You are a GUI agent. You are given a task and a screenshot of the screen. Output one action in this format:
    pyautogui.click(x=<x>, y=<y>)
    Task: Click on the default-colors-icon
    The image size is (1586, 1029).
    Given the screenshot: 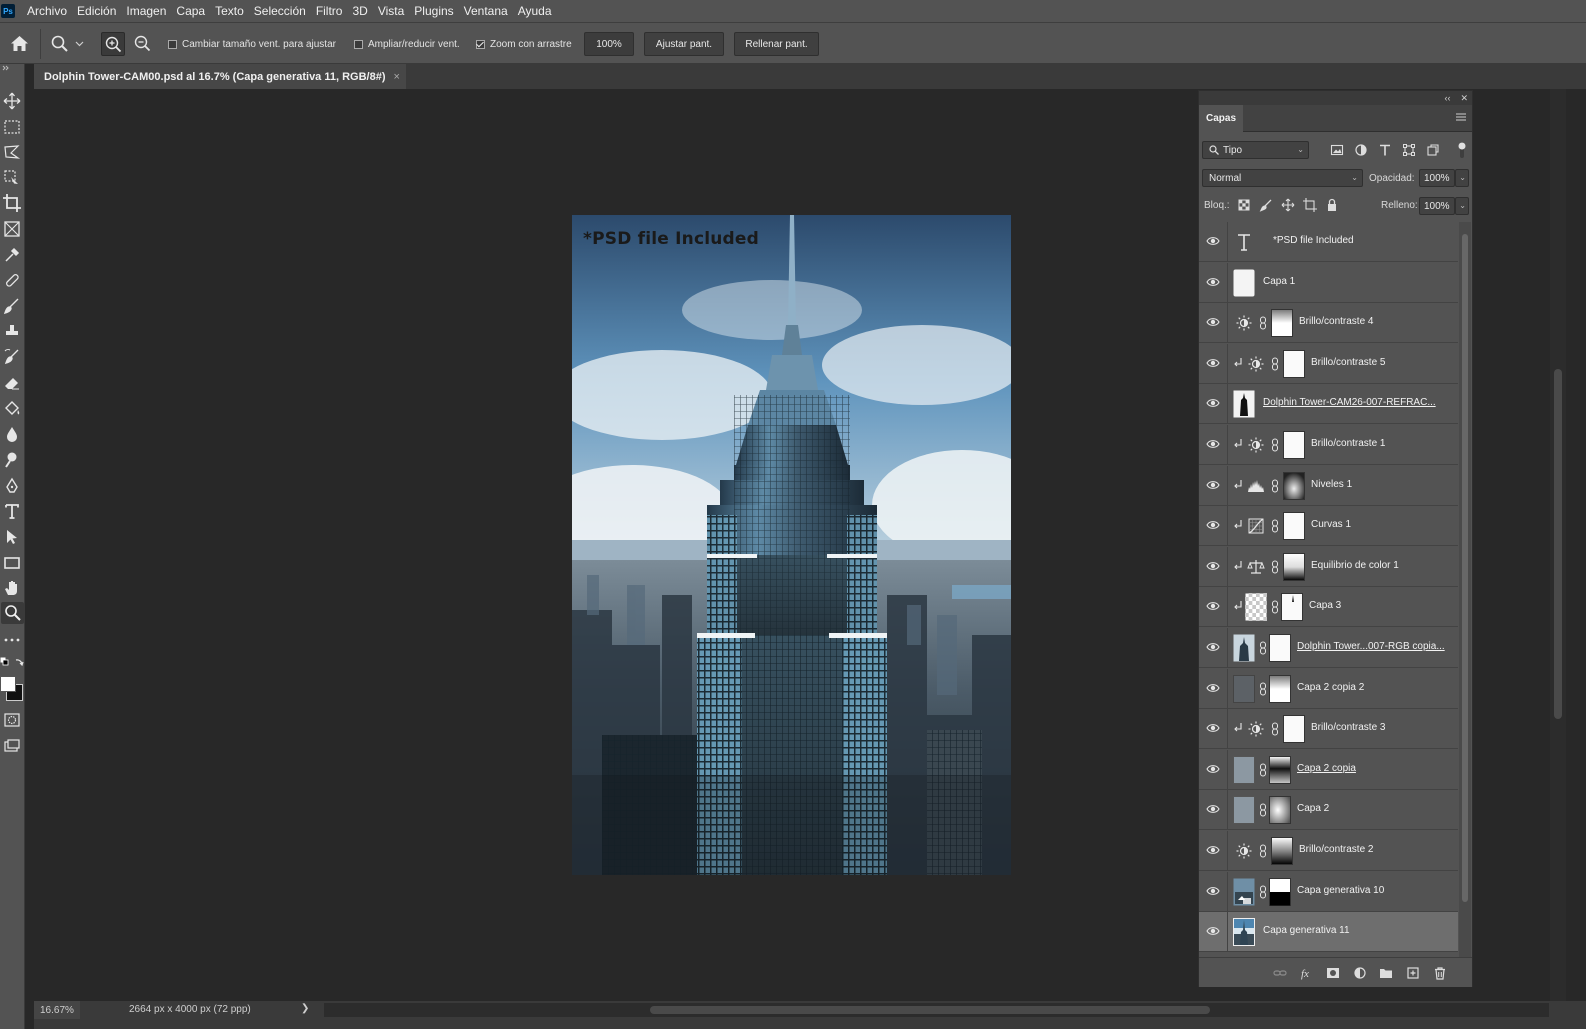 What is the action you would take?
    pyautogui.click(x=4, y=661)
    